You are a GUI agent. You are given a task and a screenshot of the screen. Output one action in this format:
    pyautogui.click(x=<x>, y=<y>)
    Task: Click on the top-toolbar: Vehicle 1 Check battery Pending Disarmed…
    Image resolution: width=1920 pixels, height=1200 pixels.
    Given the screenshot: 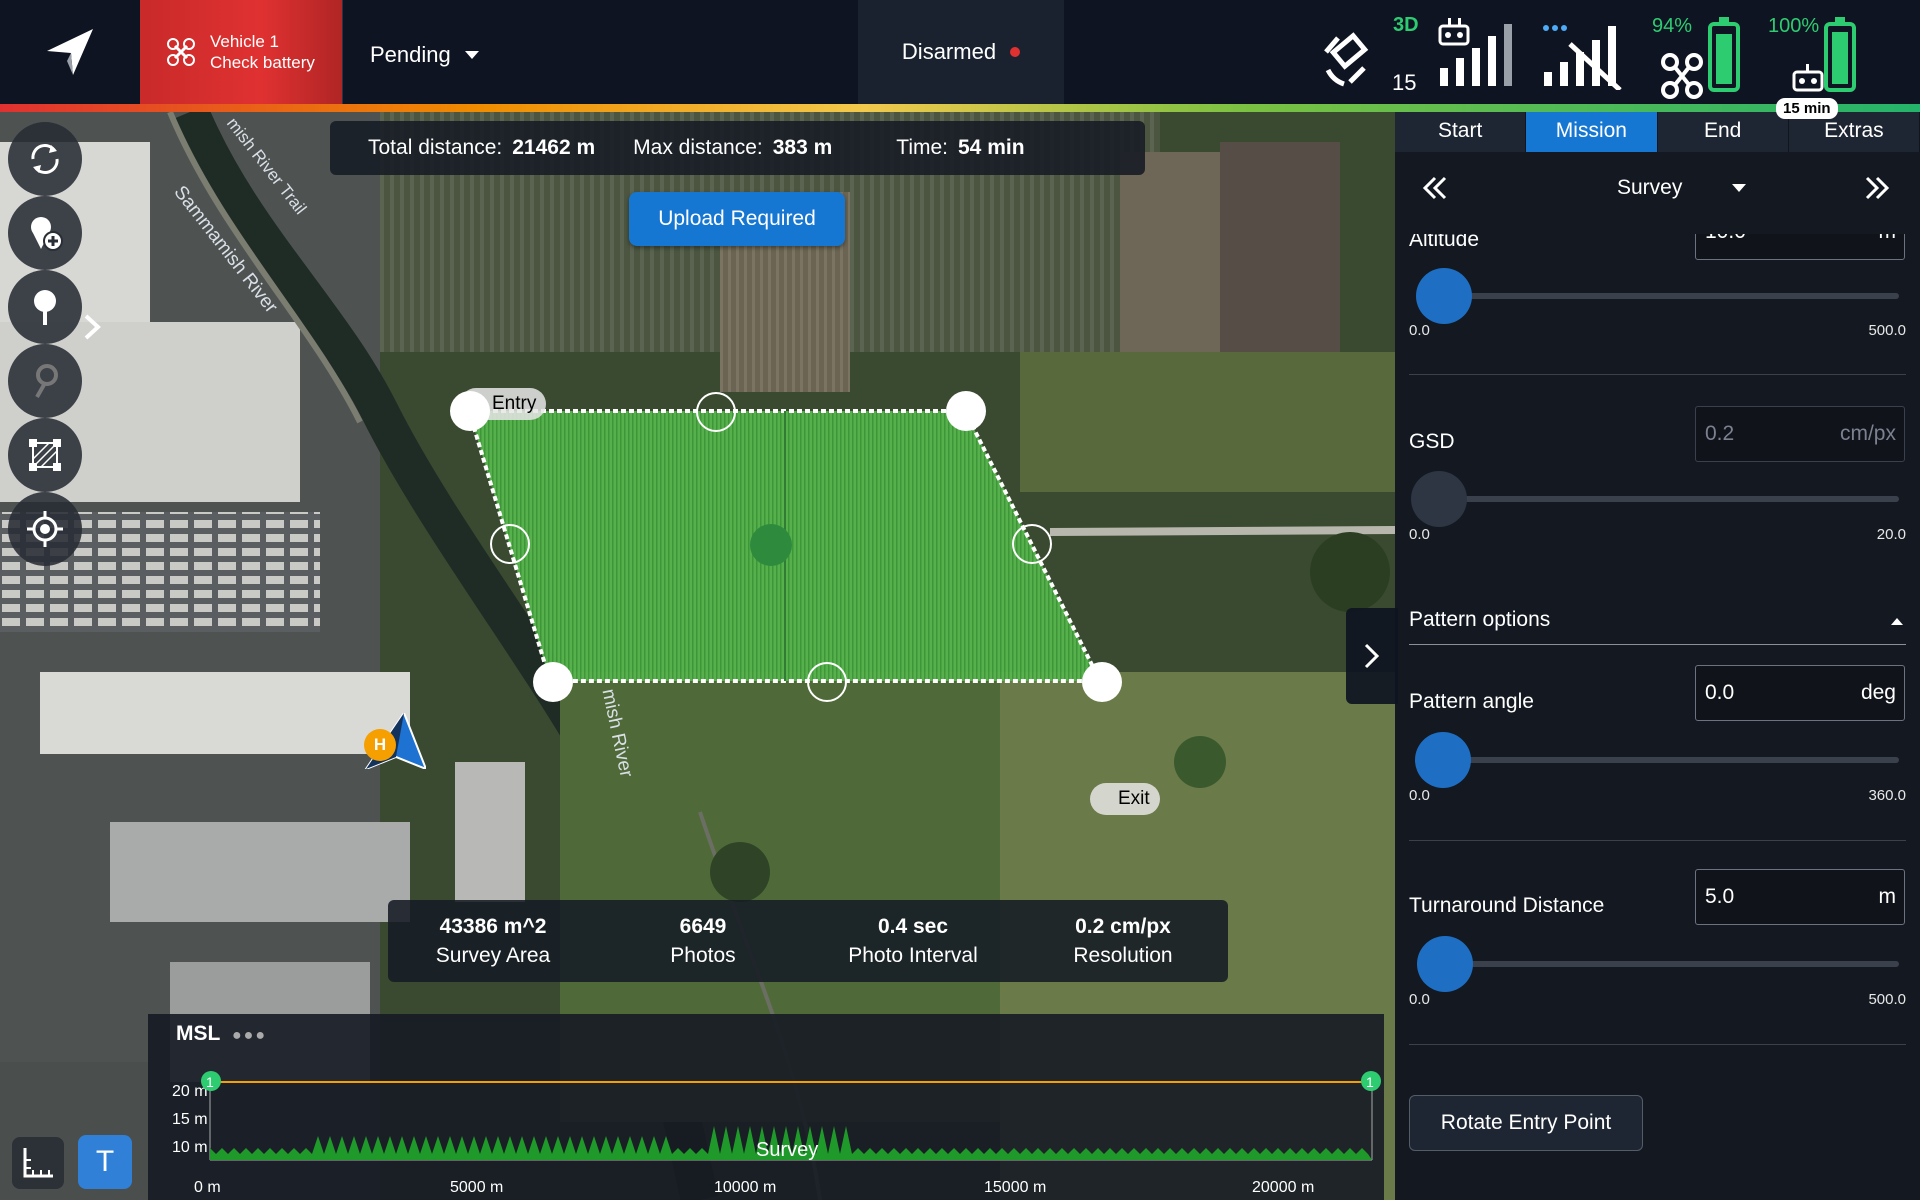 What is the action you would take?
    pyautogui.click(x=960, y=59)
    